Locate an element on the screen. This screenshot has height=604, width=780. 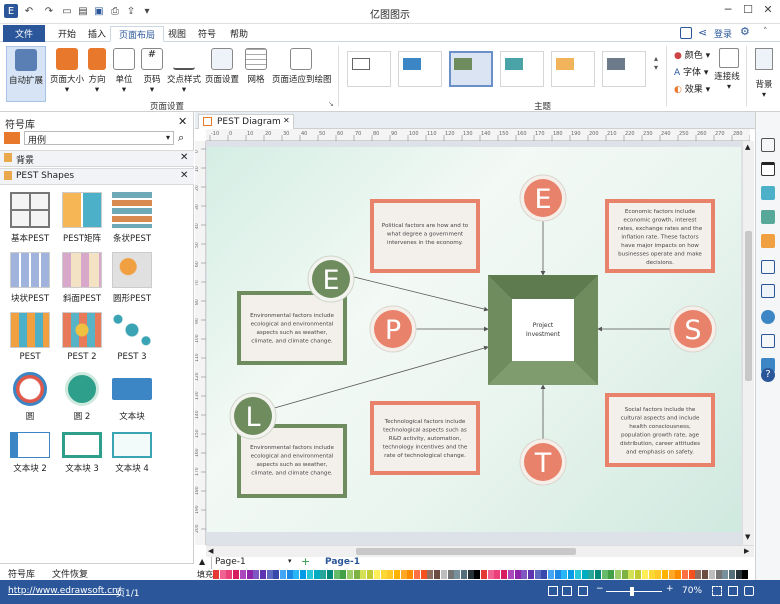
library-icon is located at coordinates (12, 138).